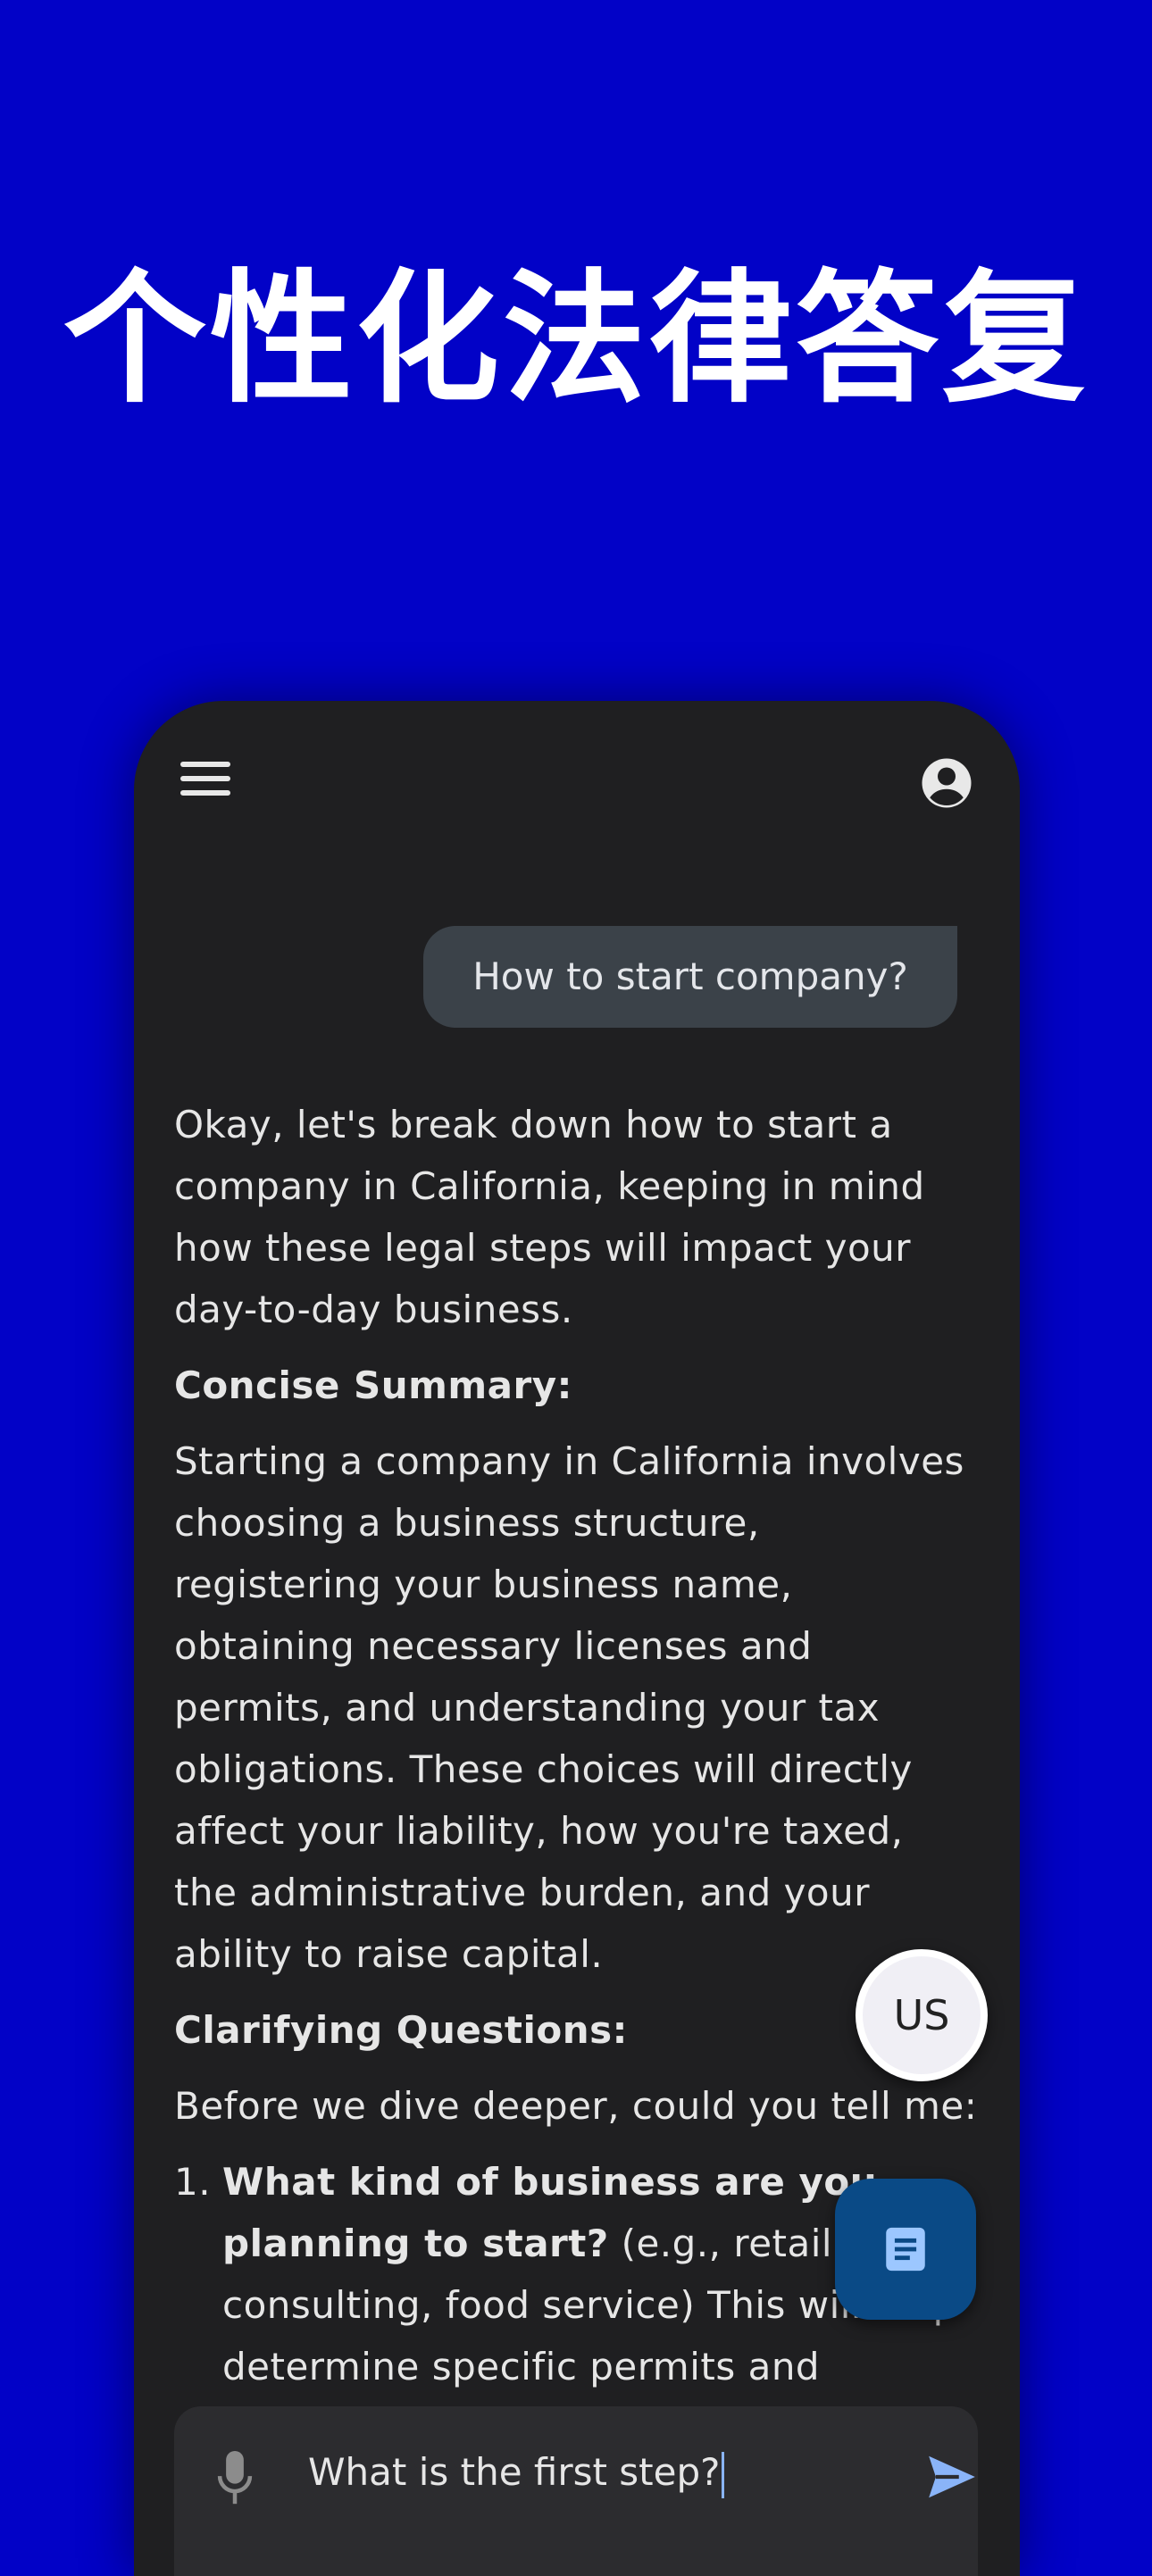  Describe the element at coordinates (946, 783) in the screenshot. I see `account-icon` at that location.